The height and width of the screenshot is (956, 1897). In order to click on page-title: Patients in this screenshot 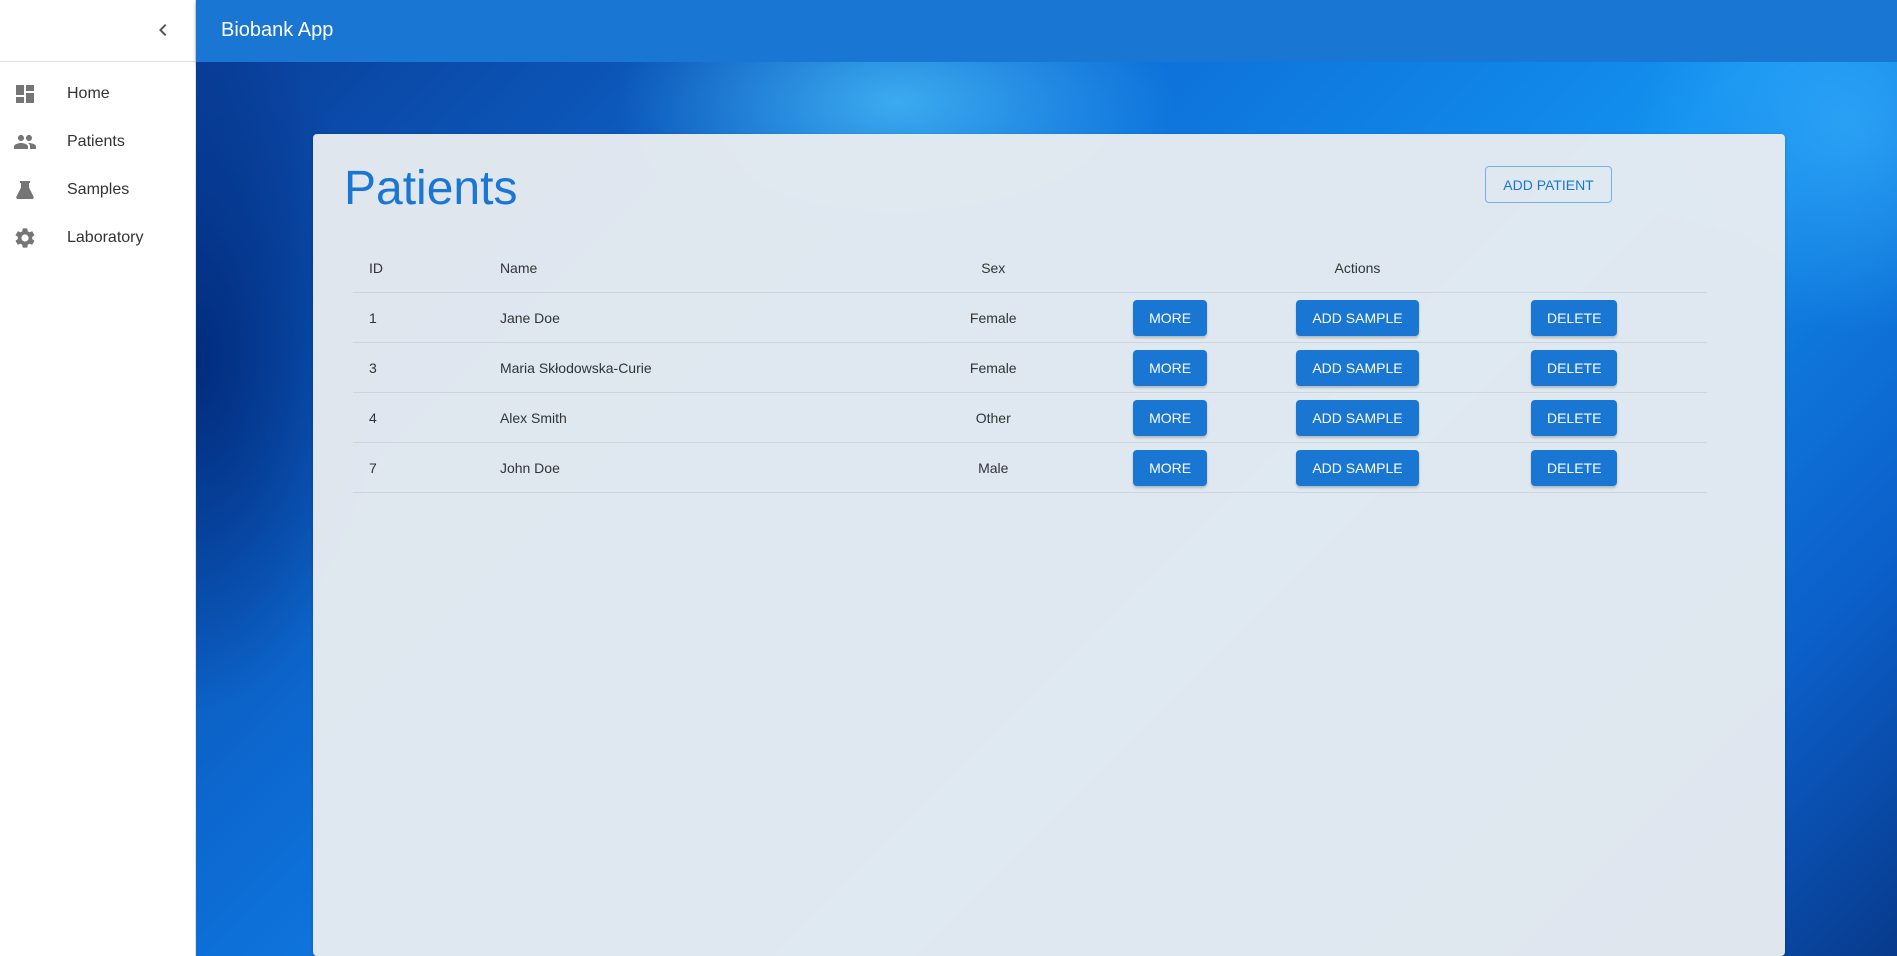, I will do `click(431, 188)`.